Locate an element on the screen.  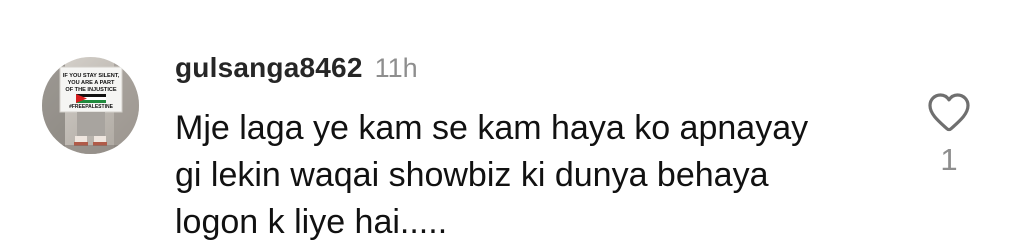
like-button is located at coordinates (949, 112).